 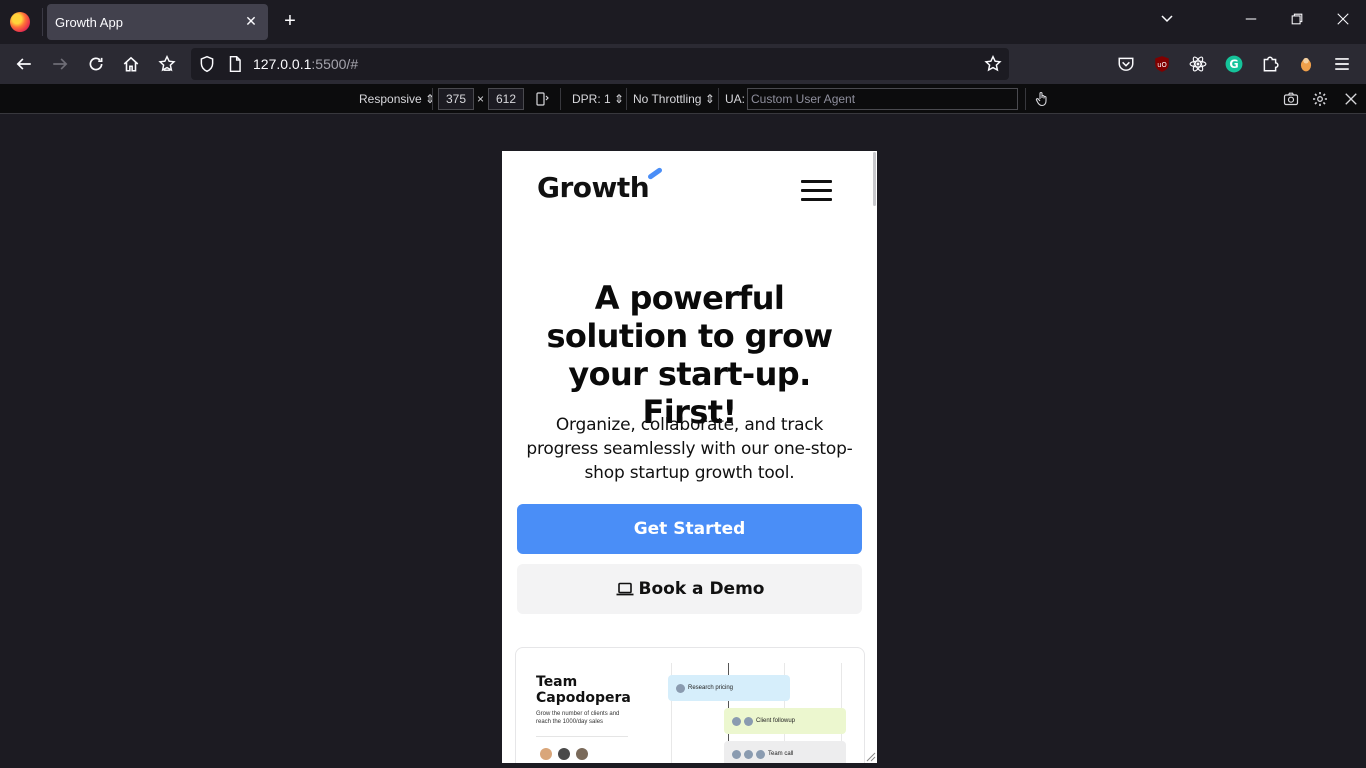 I want to click on bookmarks-star-icon, so click(x=167, y=64).